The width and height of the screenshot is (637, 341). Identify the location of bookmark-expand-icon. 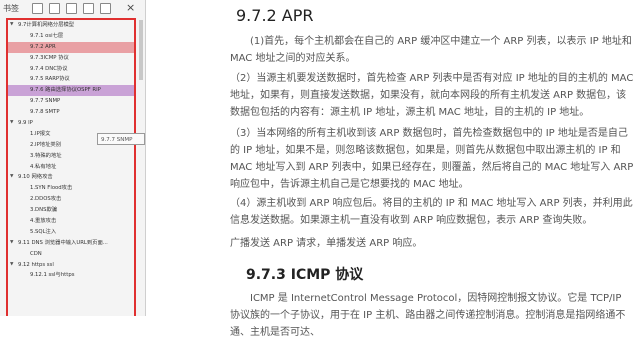
(71, 8).